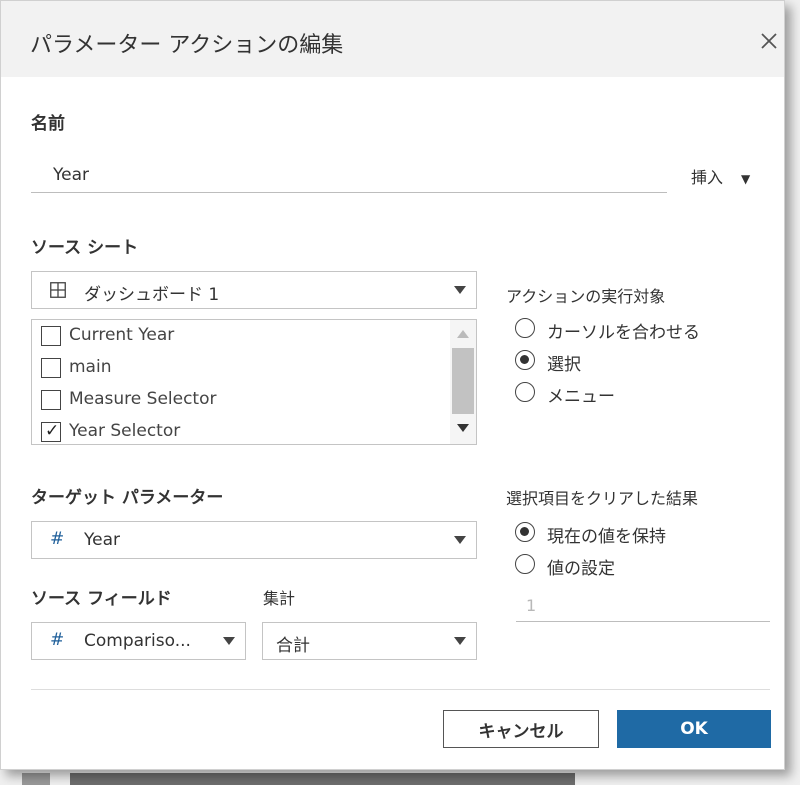 The width and height of the screenshot is (800, 785). Describe the element at coordinates (623, 333) in the screenshot. I see `radio-label: カーソルを合わせる` at that location.